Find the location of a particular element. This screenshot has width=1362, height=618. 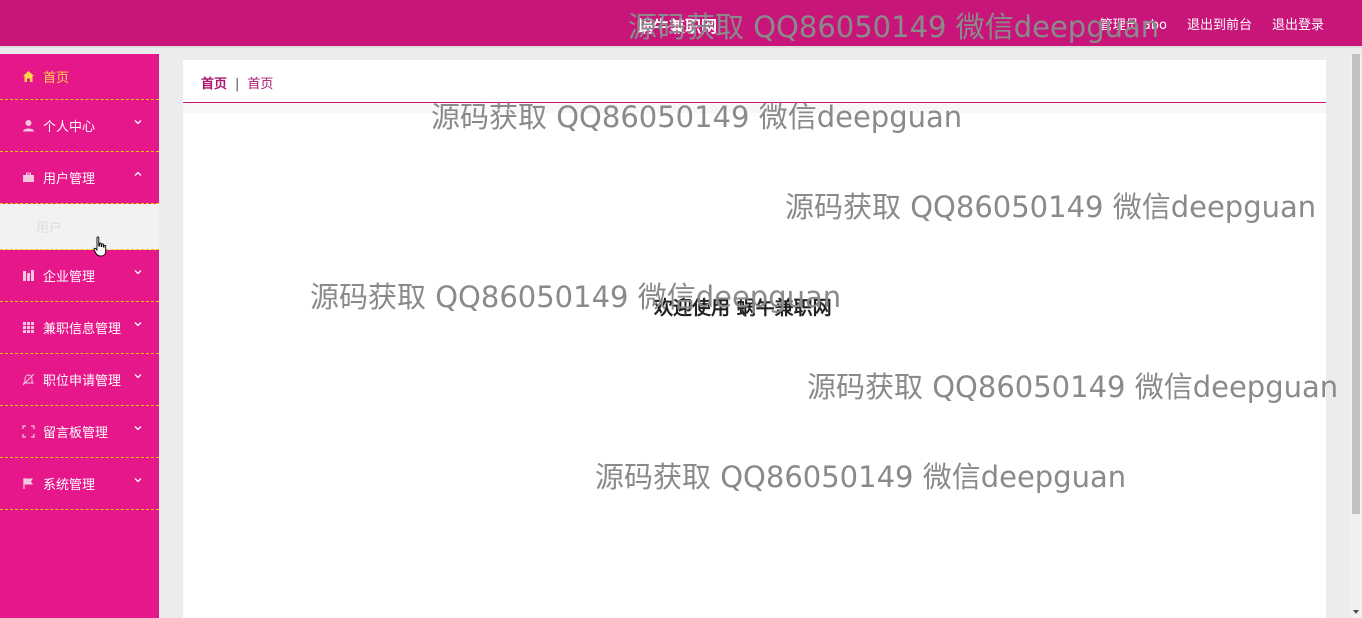

sidebar-item-label: 职位申请管理 is located at coordinates (82, 381).